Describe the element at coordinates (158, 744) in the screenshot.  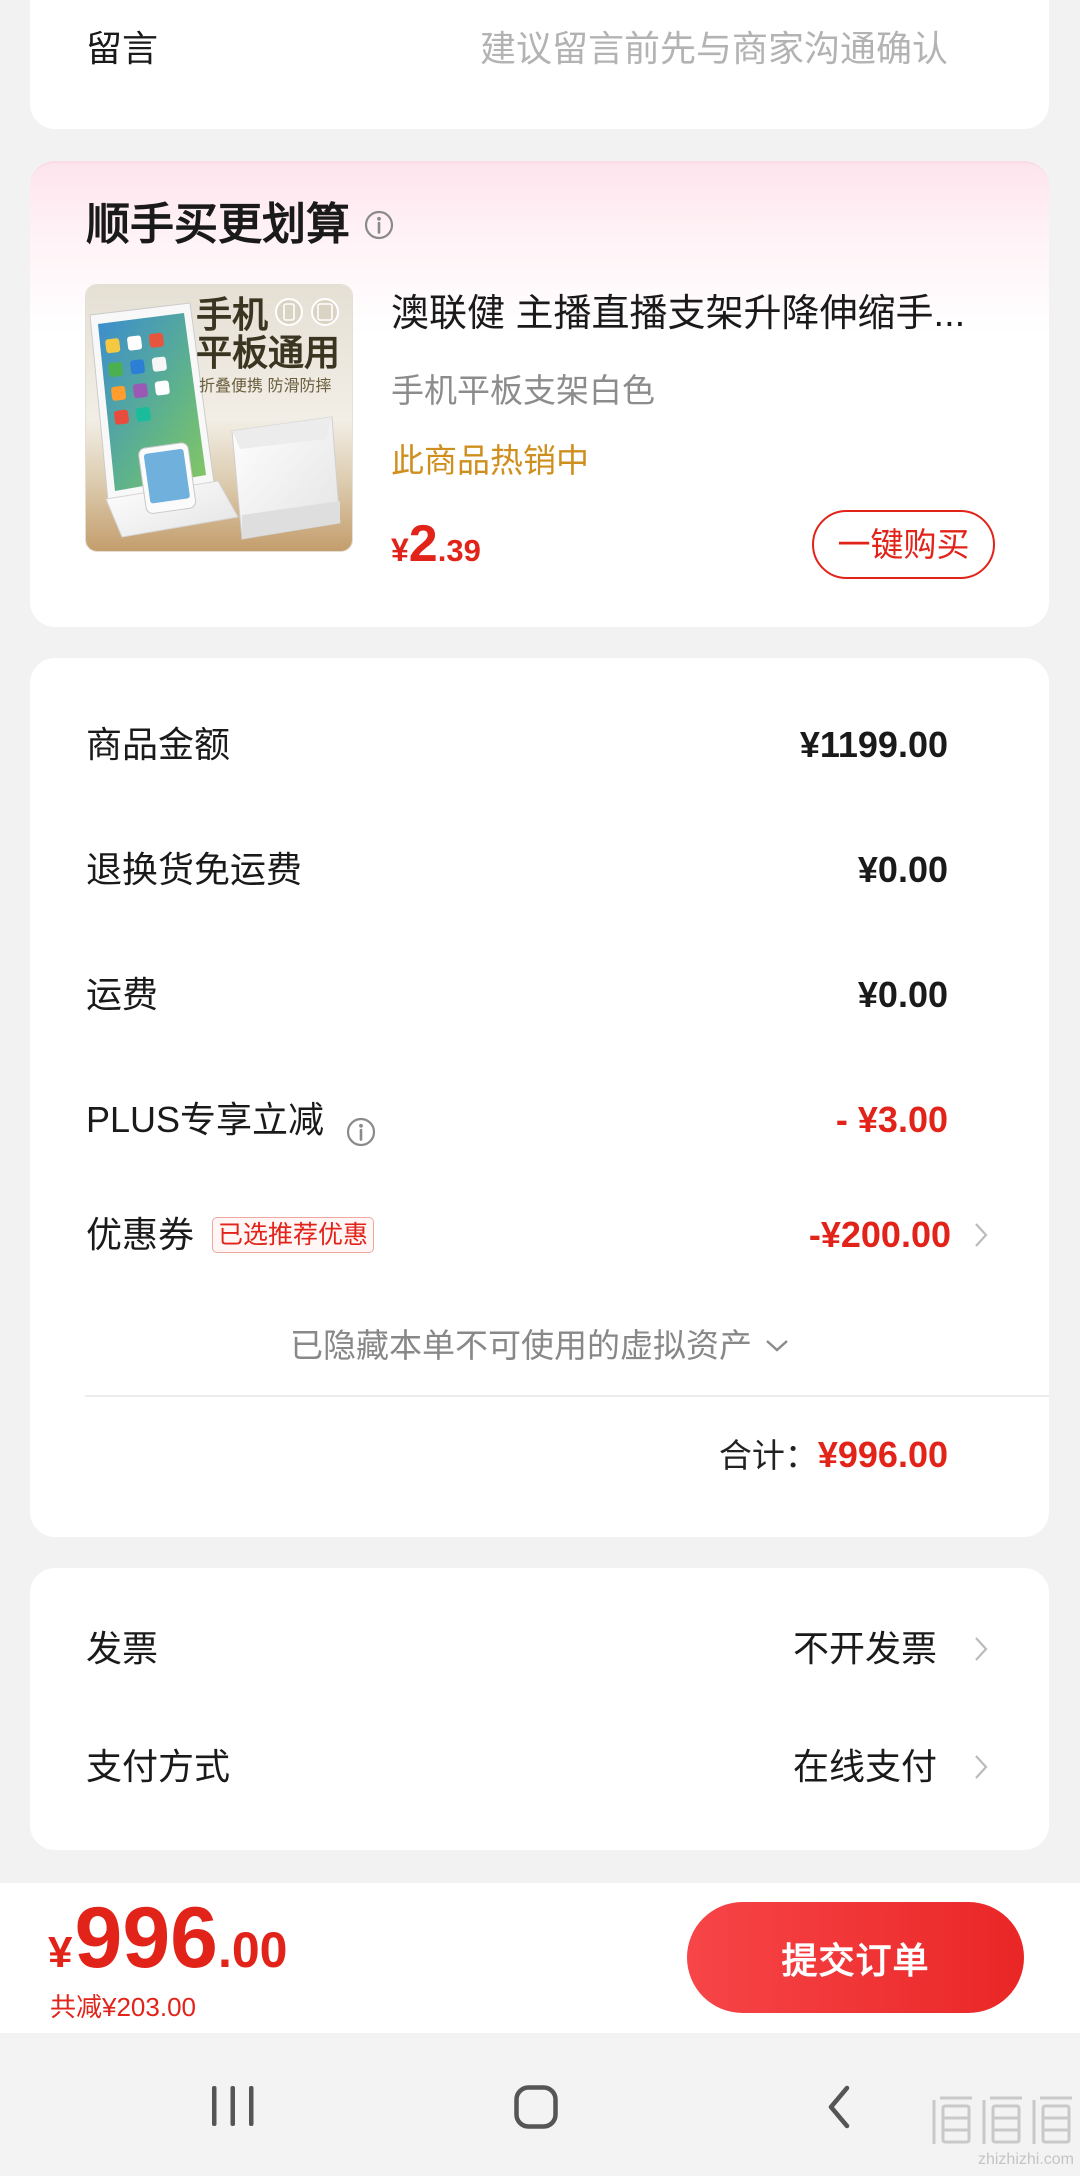
I see `goods-amount-label: 商品金额` at that location.